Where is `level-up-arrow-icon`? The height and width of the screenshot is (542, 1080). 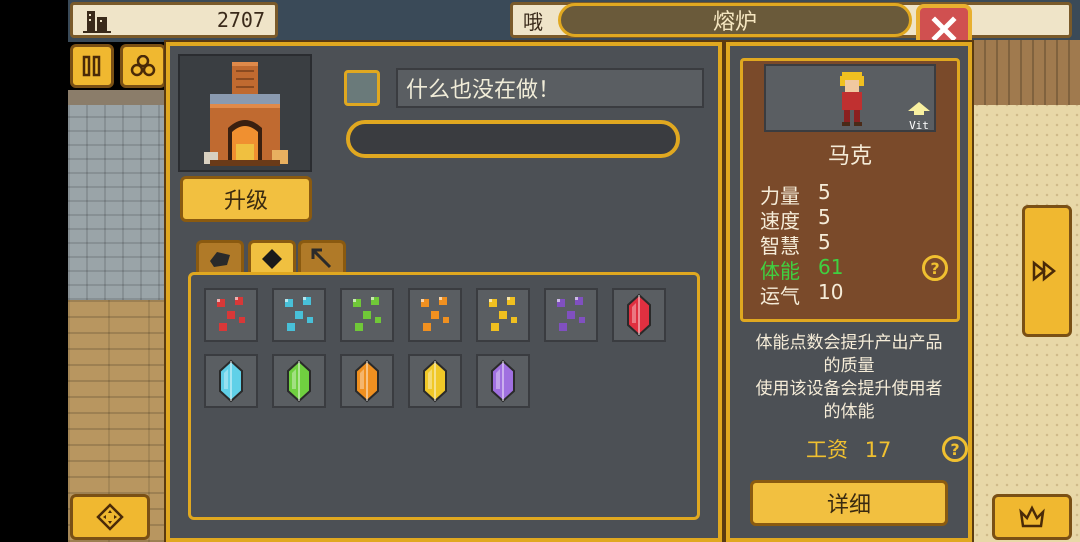
level-up-arrow-icon is located at coordinates (919, 108).